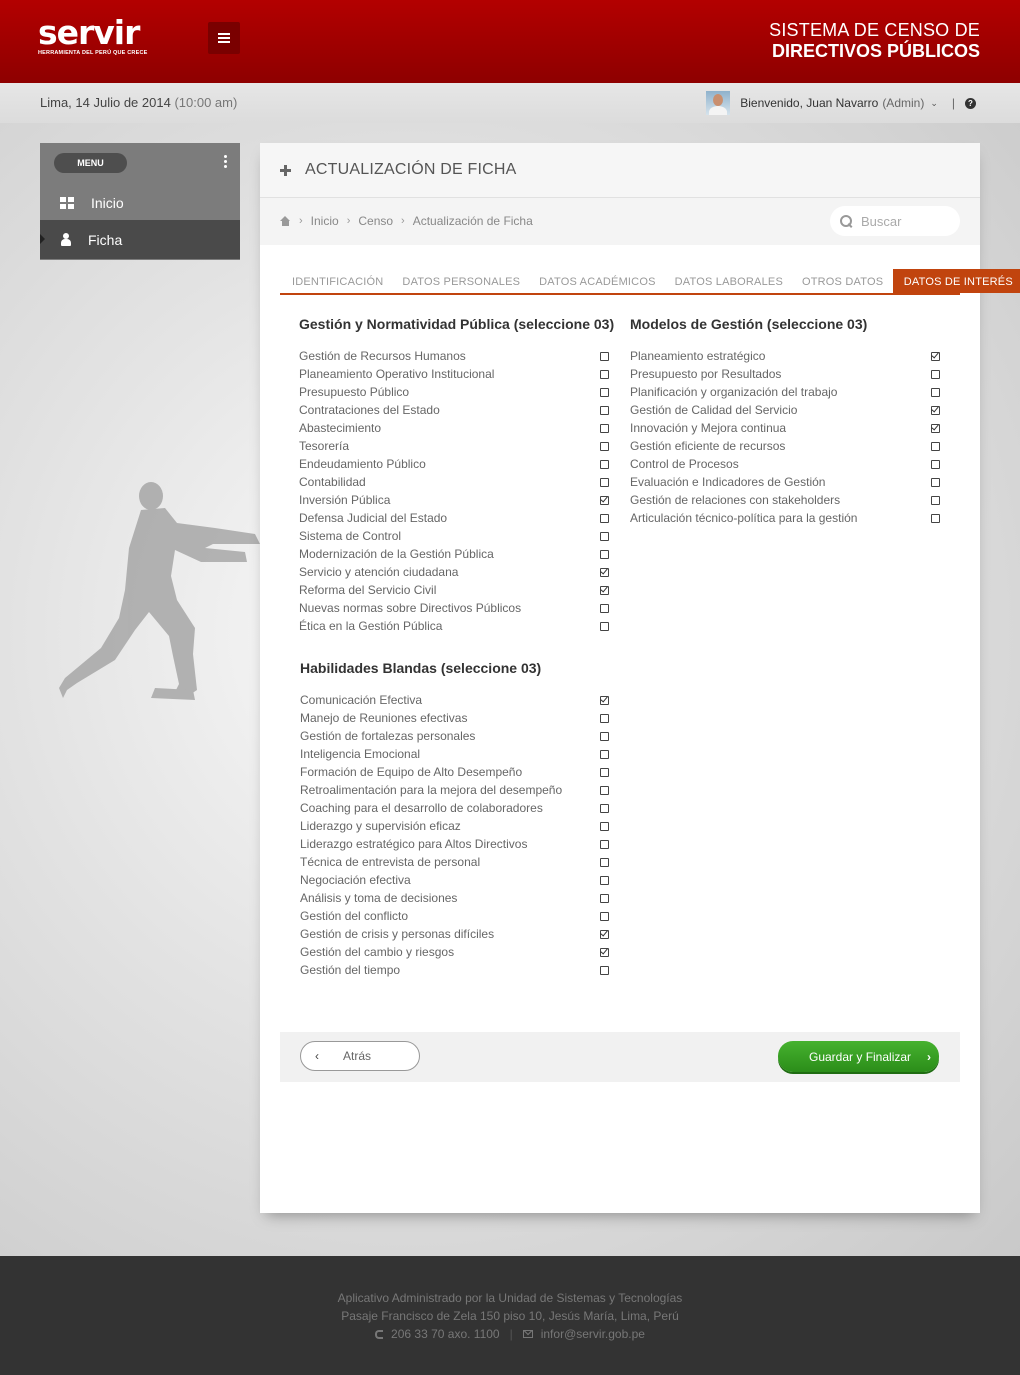  What do you see at coordinates (728, 281) in the screenshot?
I see `tab-datos-laborales: DATOS LABORALES` at bounding box center [728, 281].